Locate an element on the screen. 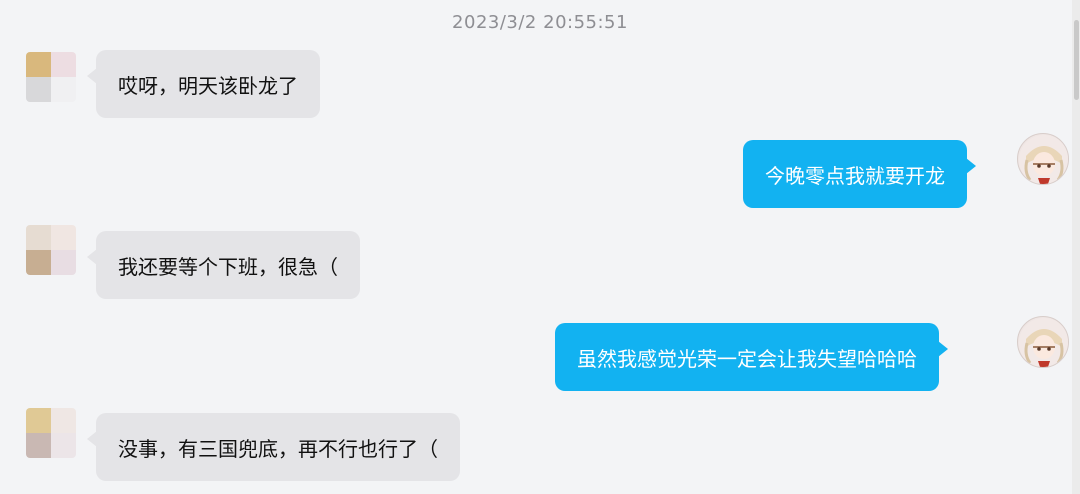  message-bubble: 我还要等个下班，很急（ is located at coordinates (223, 265).